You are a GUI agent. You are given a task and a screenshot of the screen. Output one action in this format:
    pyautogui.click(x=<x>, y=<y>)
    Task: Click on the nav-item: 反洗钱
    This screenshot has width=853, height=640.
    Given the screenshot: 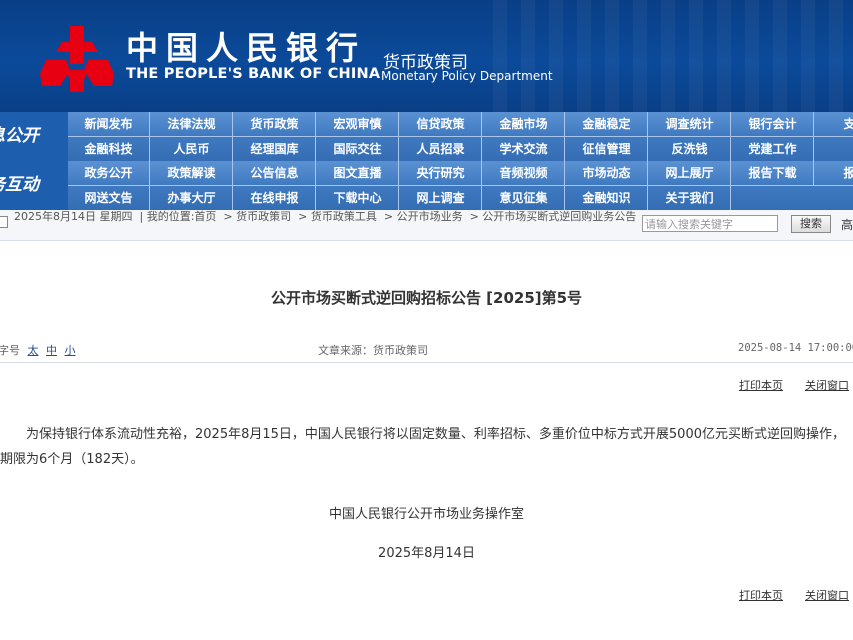 What is the action you would take?
    pyautogui.click(x=690, y=149)
    